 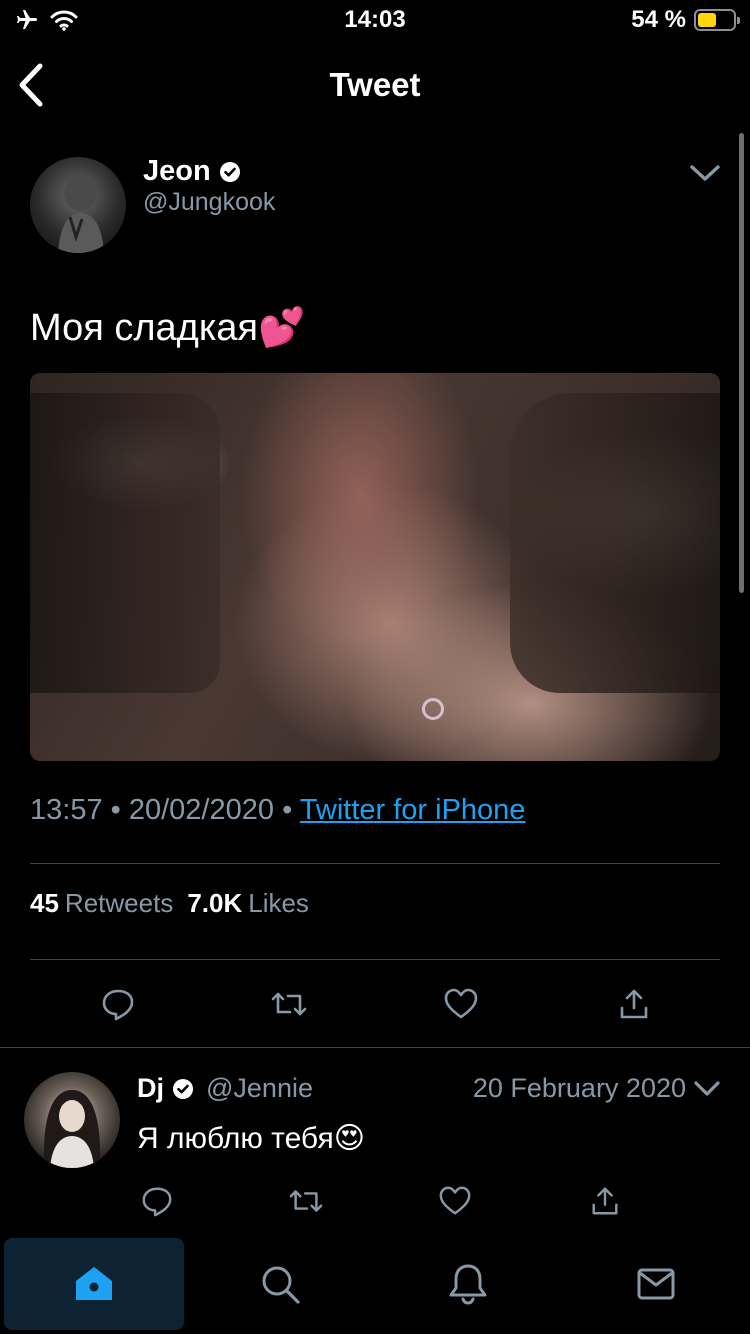 I want to click on battery-percent: 54 %, so click(x=658, y=19).